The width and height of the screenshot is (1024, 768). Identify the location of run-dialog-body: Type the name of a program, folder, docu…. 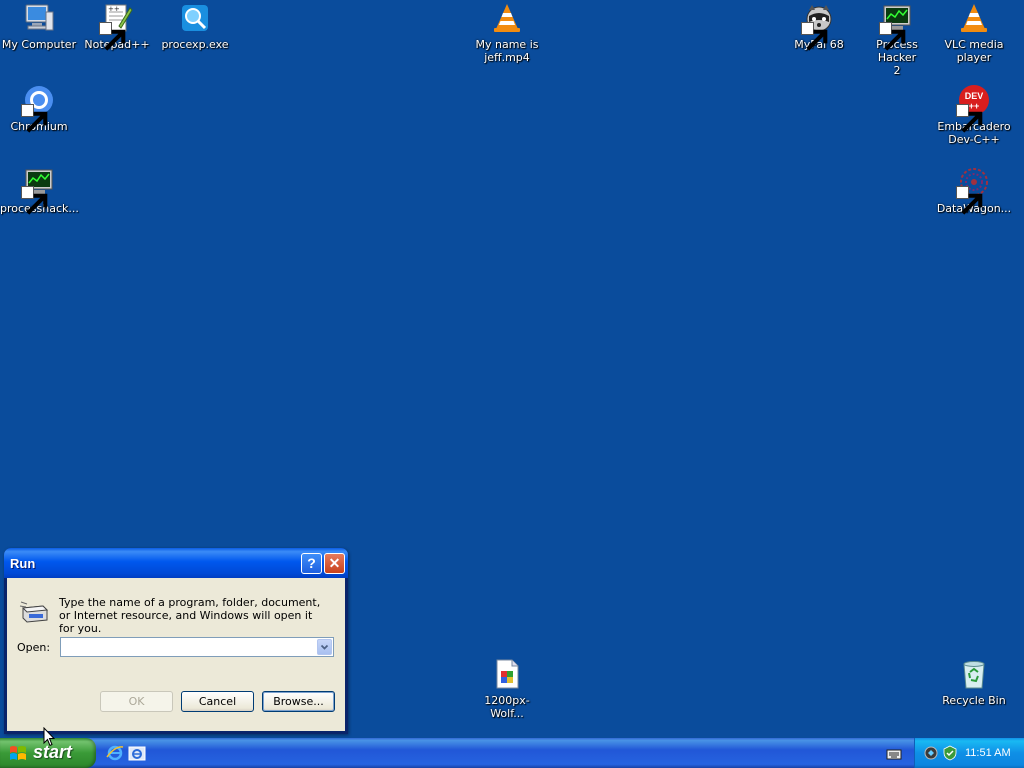
(176, 654).